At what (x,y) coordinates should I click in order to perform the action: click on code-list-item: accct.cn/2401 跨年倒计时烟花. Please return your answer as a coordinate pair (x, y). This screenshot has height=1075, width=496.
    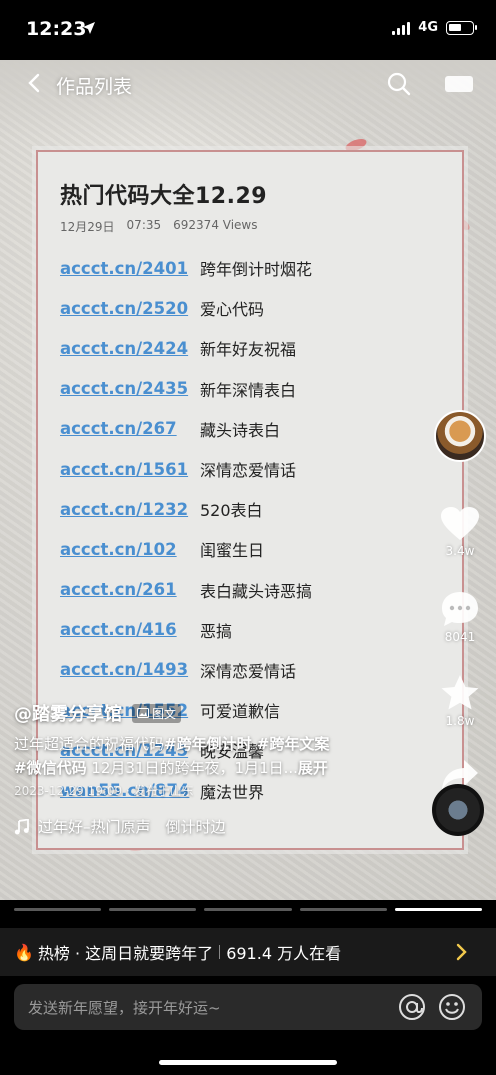
    Looking at the image, I should click on (260, 268).